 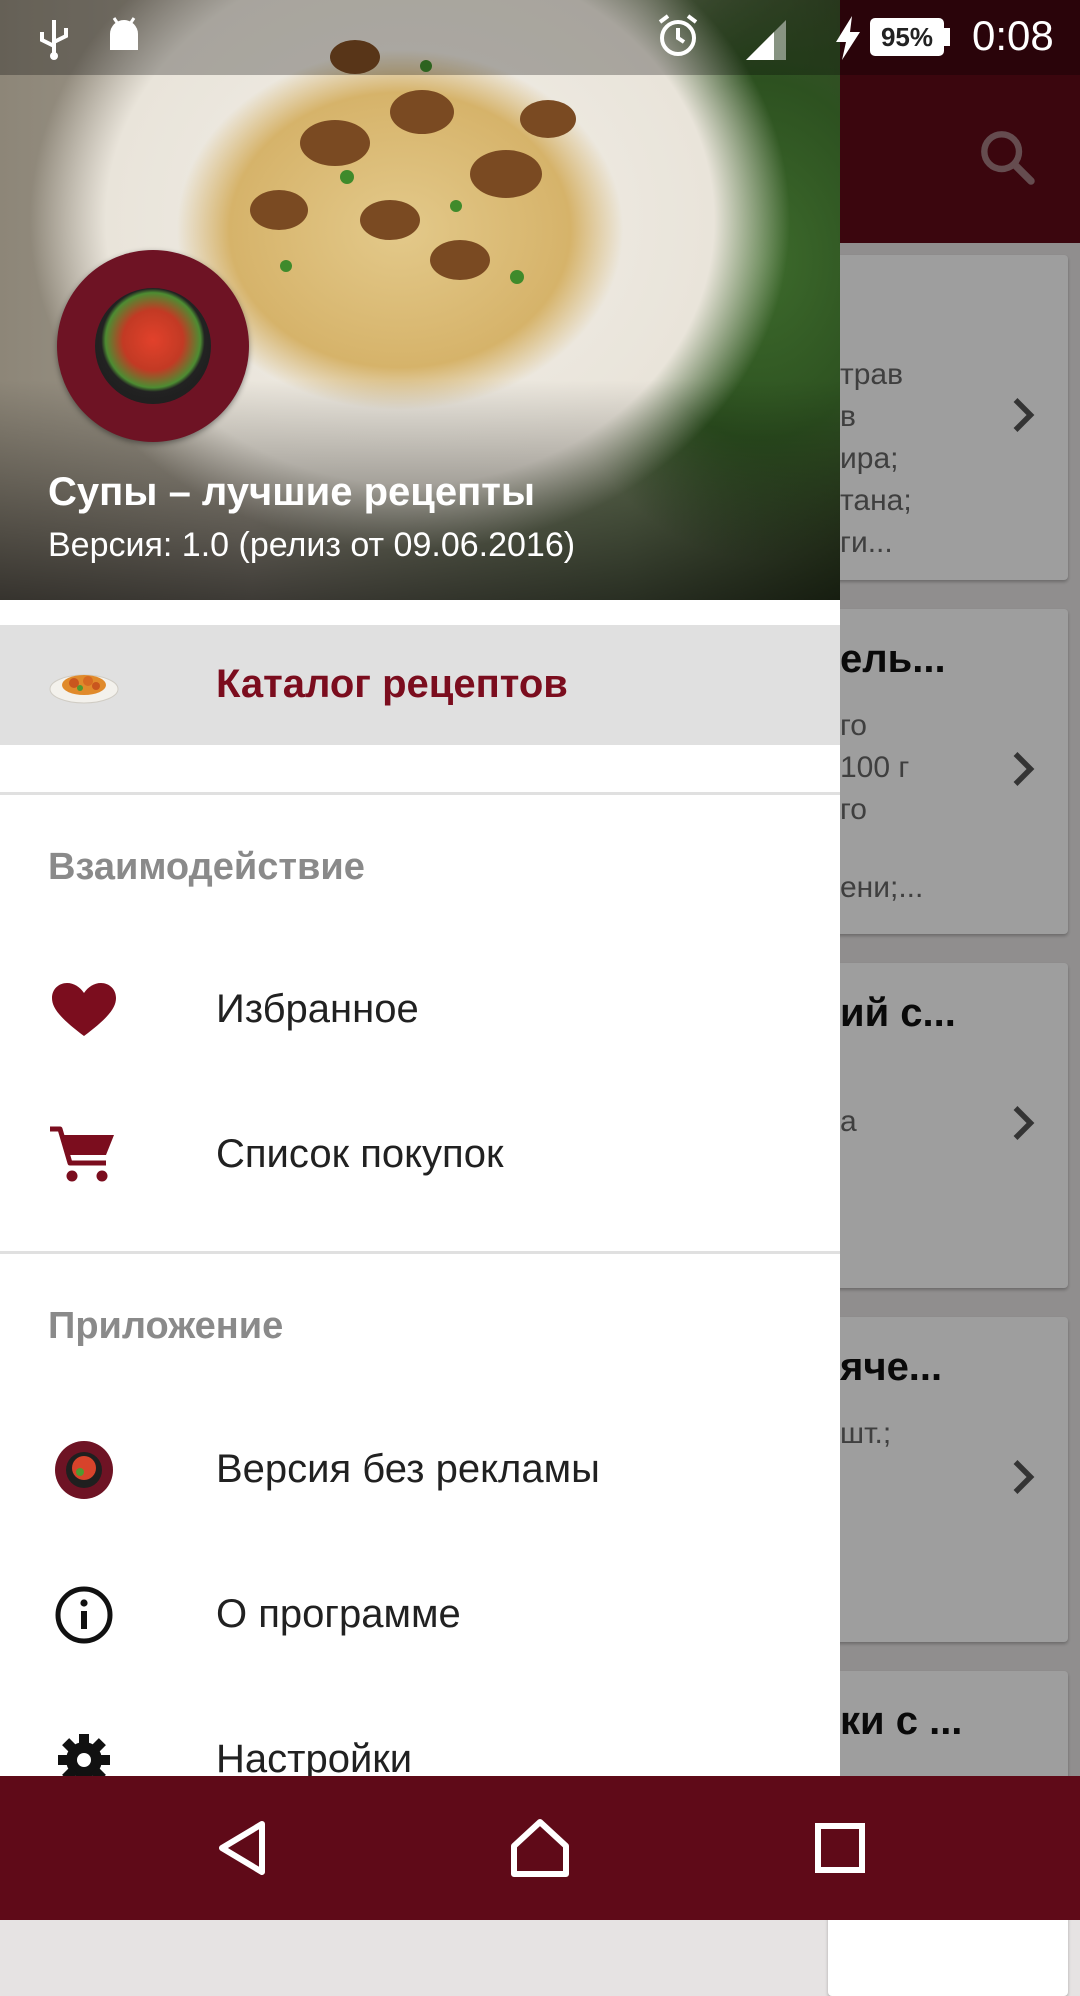 What do you see at coordinates (84, 1755) in the screenshot?
I see `gear-icon` at bounding box center [84, 1755].